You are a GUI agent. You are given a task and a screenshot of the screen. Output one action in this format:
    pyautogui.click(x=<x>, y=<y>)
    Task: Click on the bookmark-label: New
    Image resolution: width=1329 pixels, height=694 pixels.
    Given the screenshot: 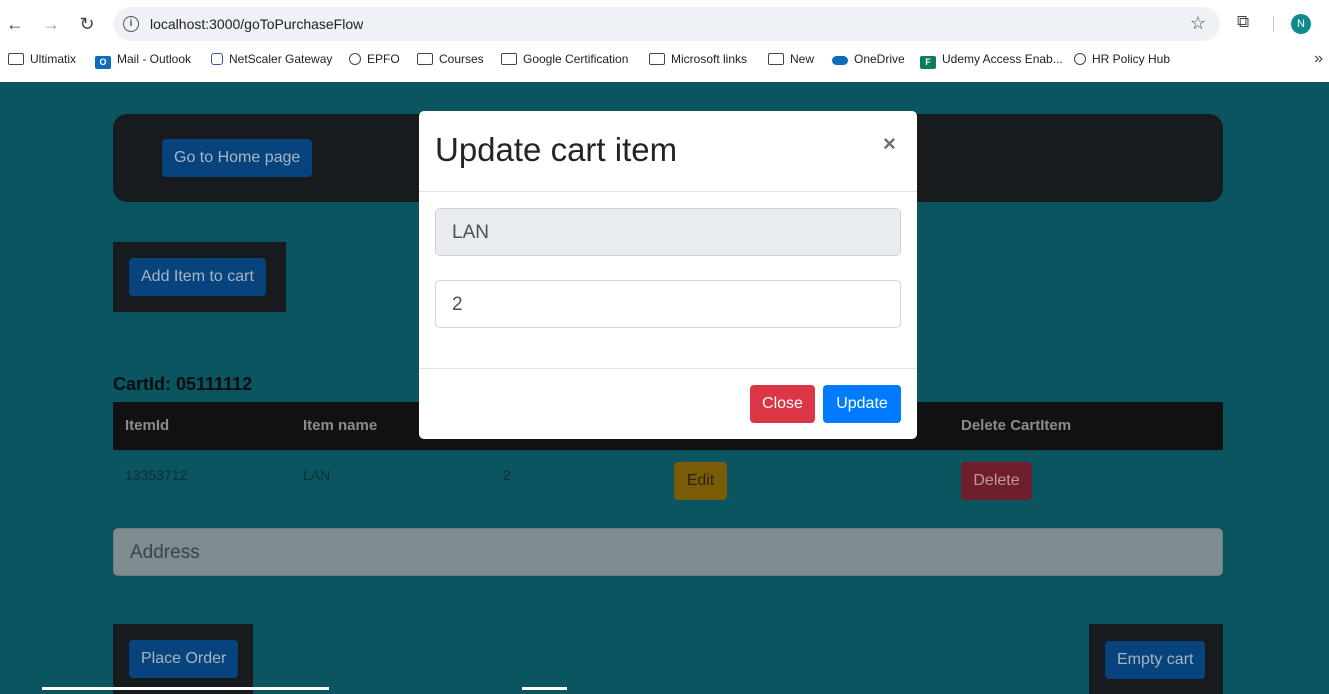 What is the action you would take?
    pyautogui.click(x=802, y=59)
    